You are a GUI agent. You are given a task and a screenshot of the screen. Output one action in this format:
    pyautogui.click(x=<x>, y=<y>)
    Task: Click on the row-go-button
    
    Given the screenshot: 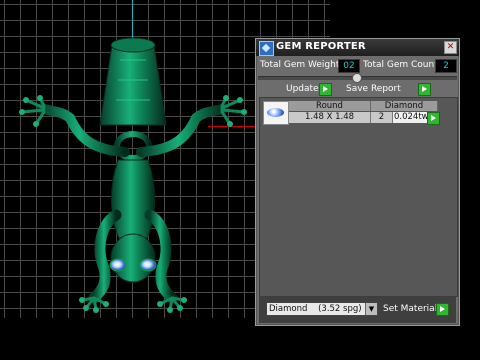 What is the action you would take?
    pyautogui.click(x=433, y=118)
    